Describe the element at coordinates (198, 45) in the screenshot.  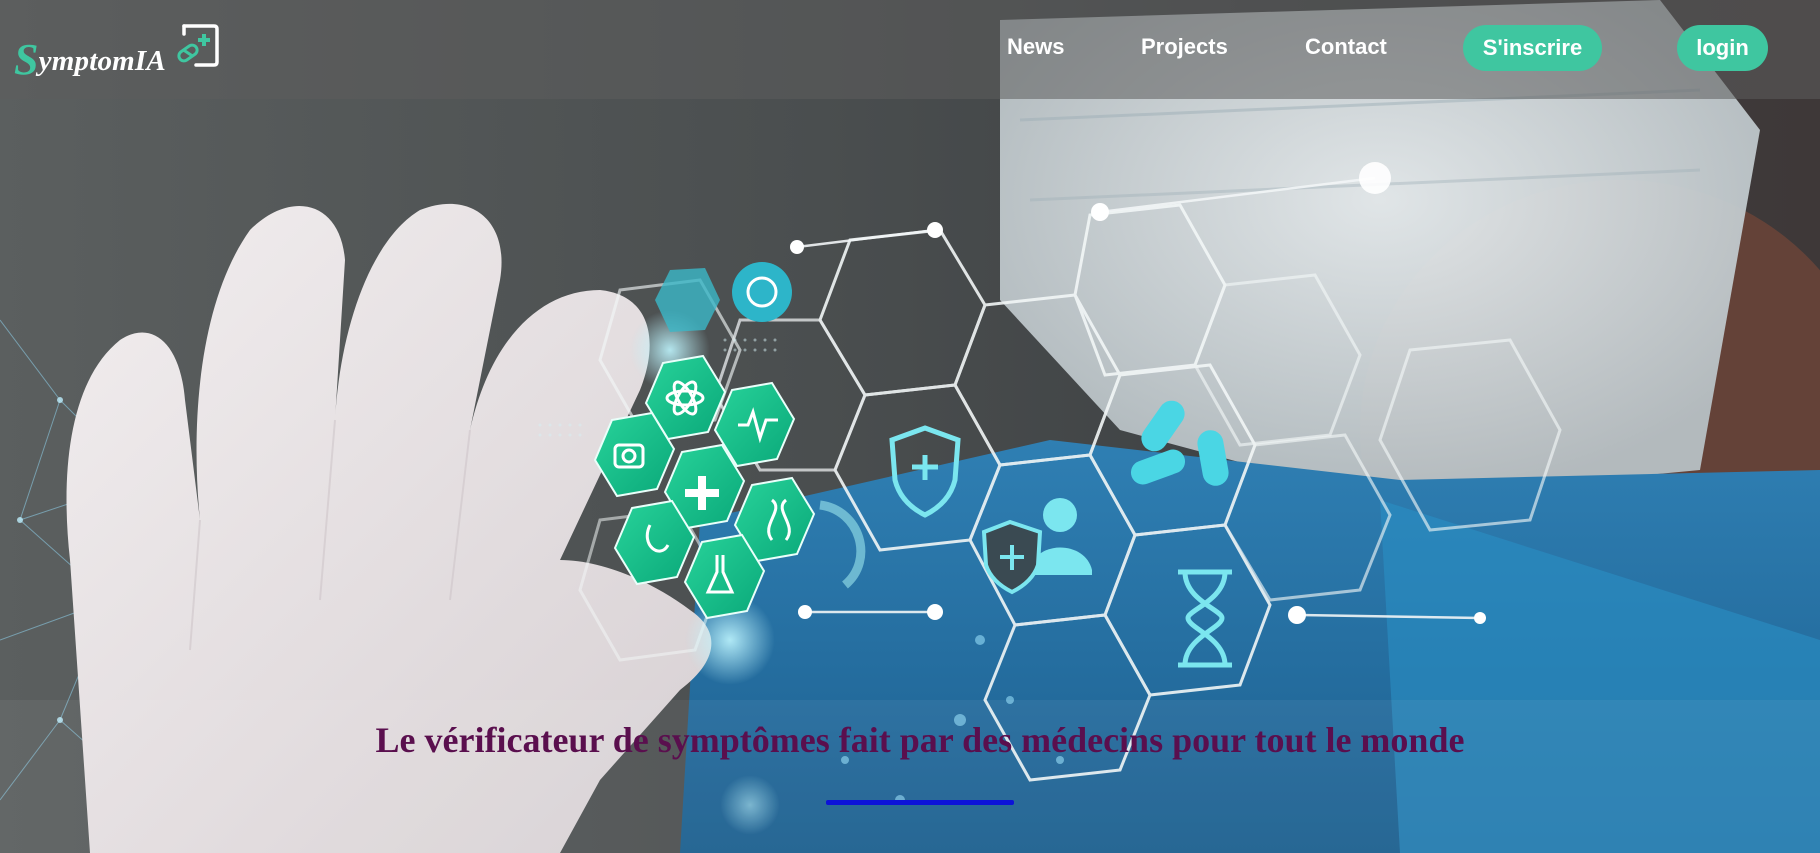
I see `medical-app-icon` at that location.